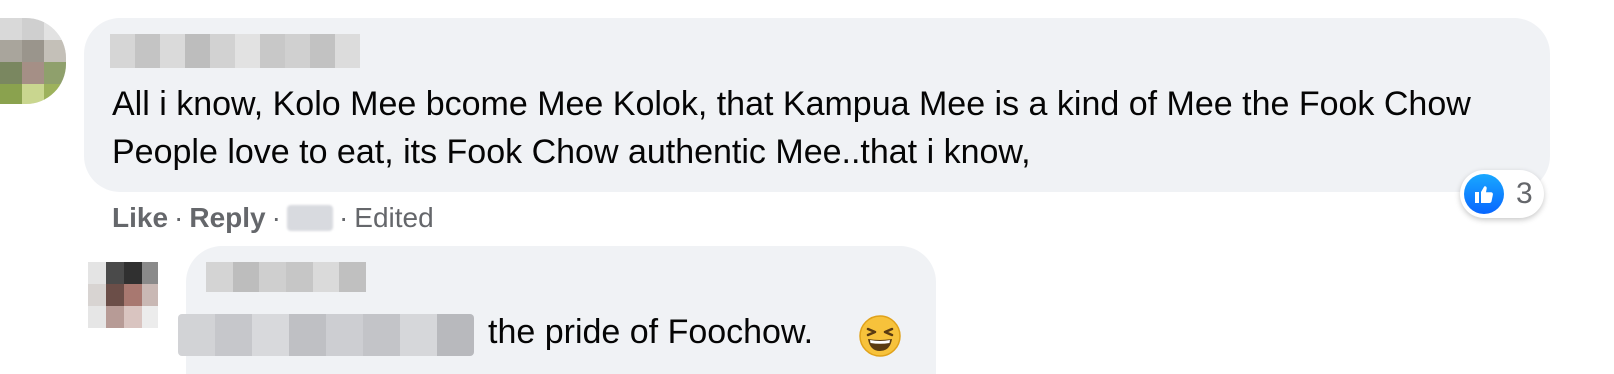  Describe the element at coordinates (1484, 194) in the screenshot. I see `like-icon` at that location.